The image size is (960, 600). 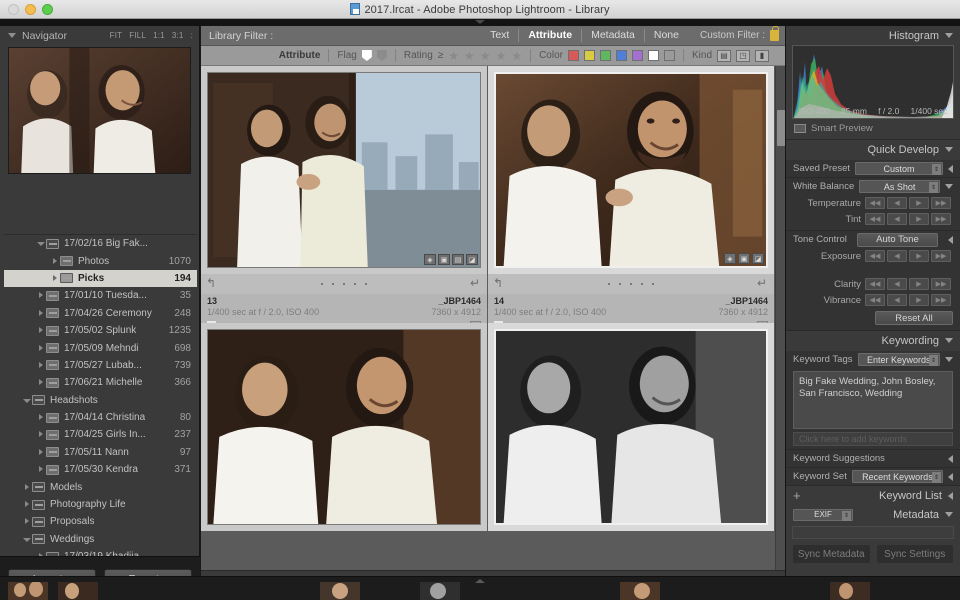 I want to click on add-keywords-input: Click here to add keywords, so click(x=873, y=439).